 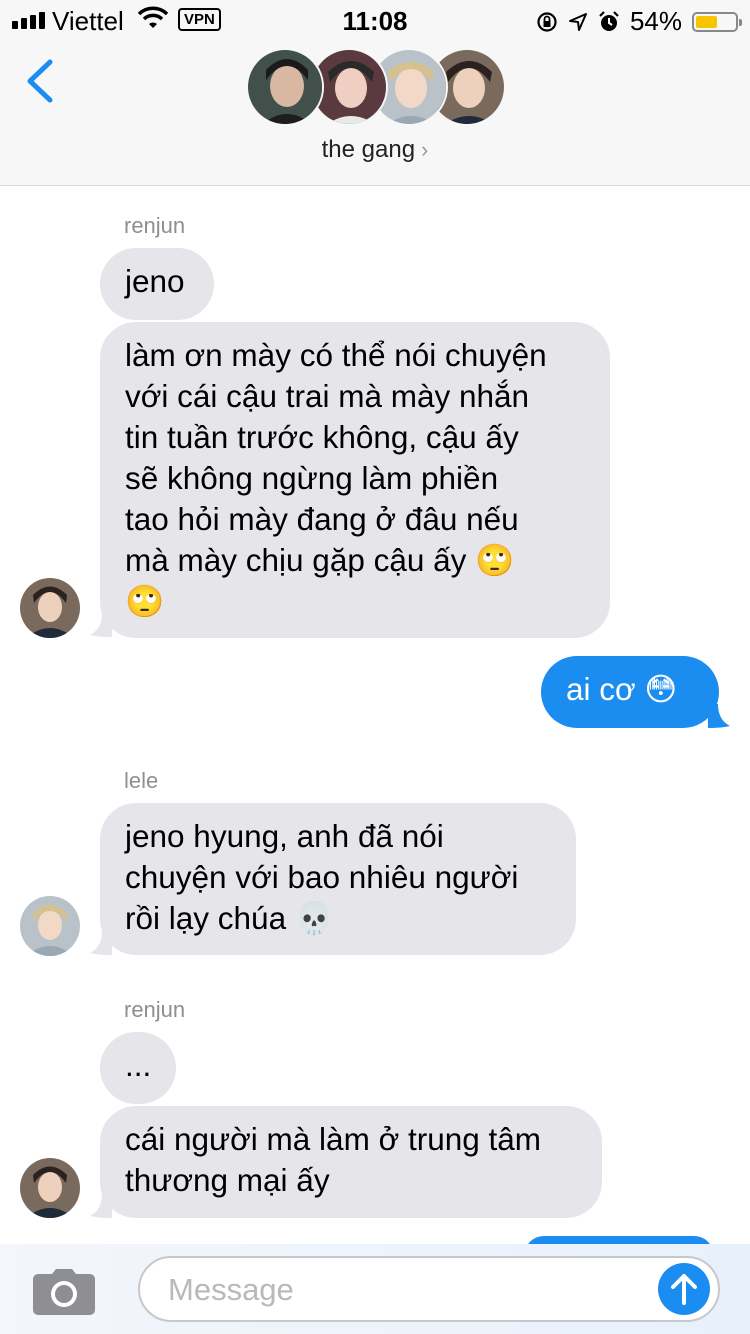 I want to click on message-bubble: jeno, so click(x=157, y=284).